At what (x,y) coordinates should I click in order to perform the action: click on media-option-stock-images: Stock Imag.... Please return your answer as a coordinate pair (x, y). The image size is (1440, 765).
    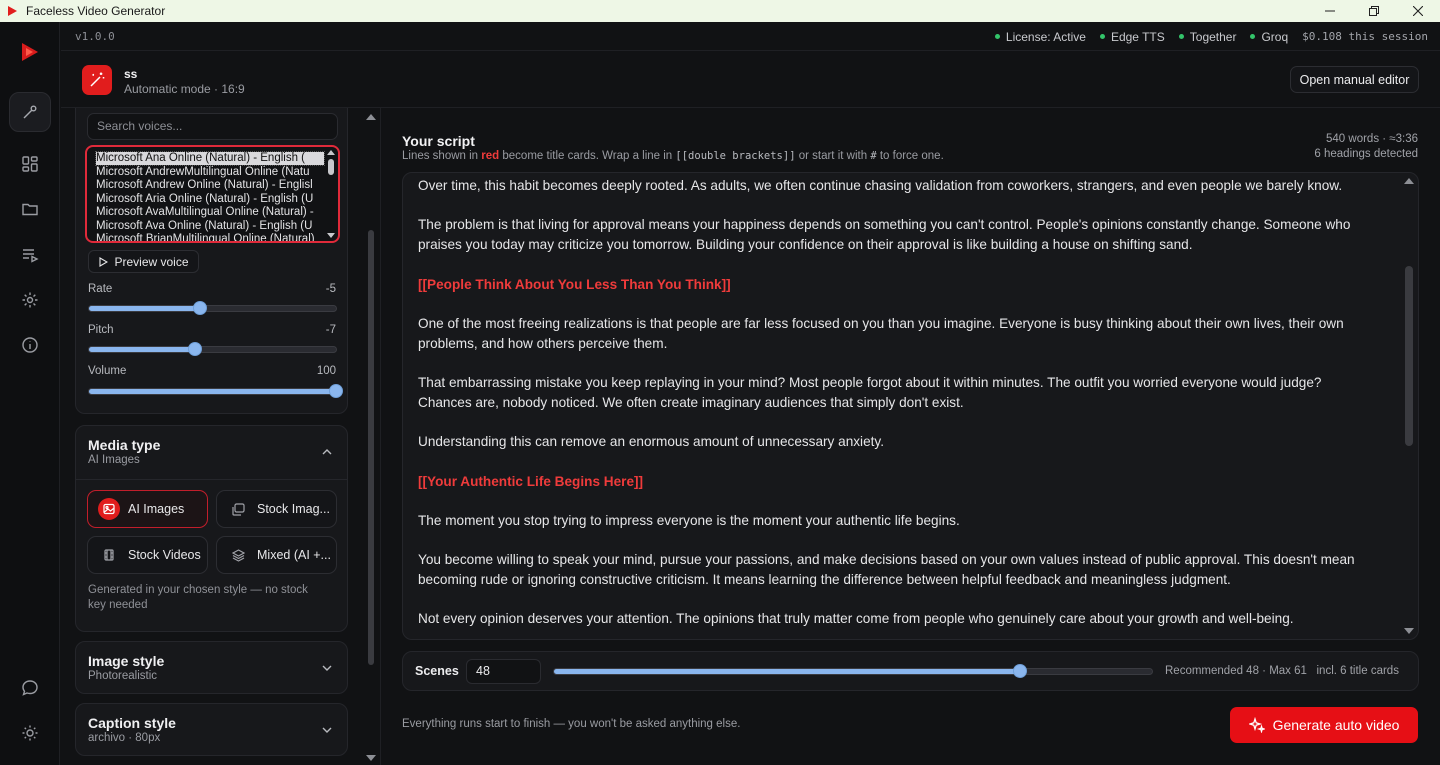
    Looking at the image, I should click on (276, 509).